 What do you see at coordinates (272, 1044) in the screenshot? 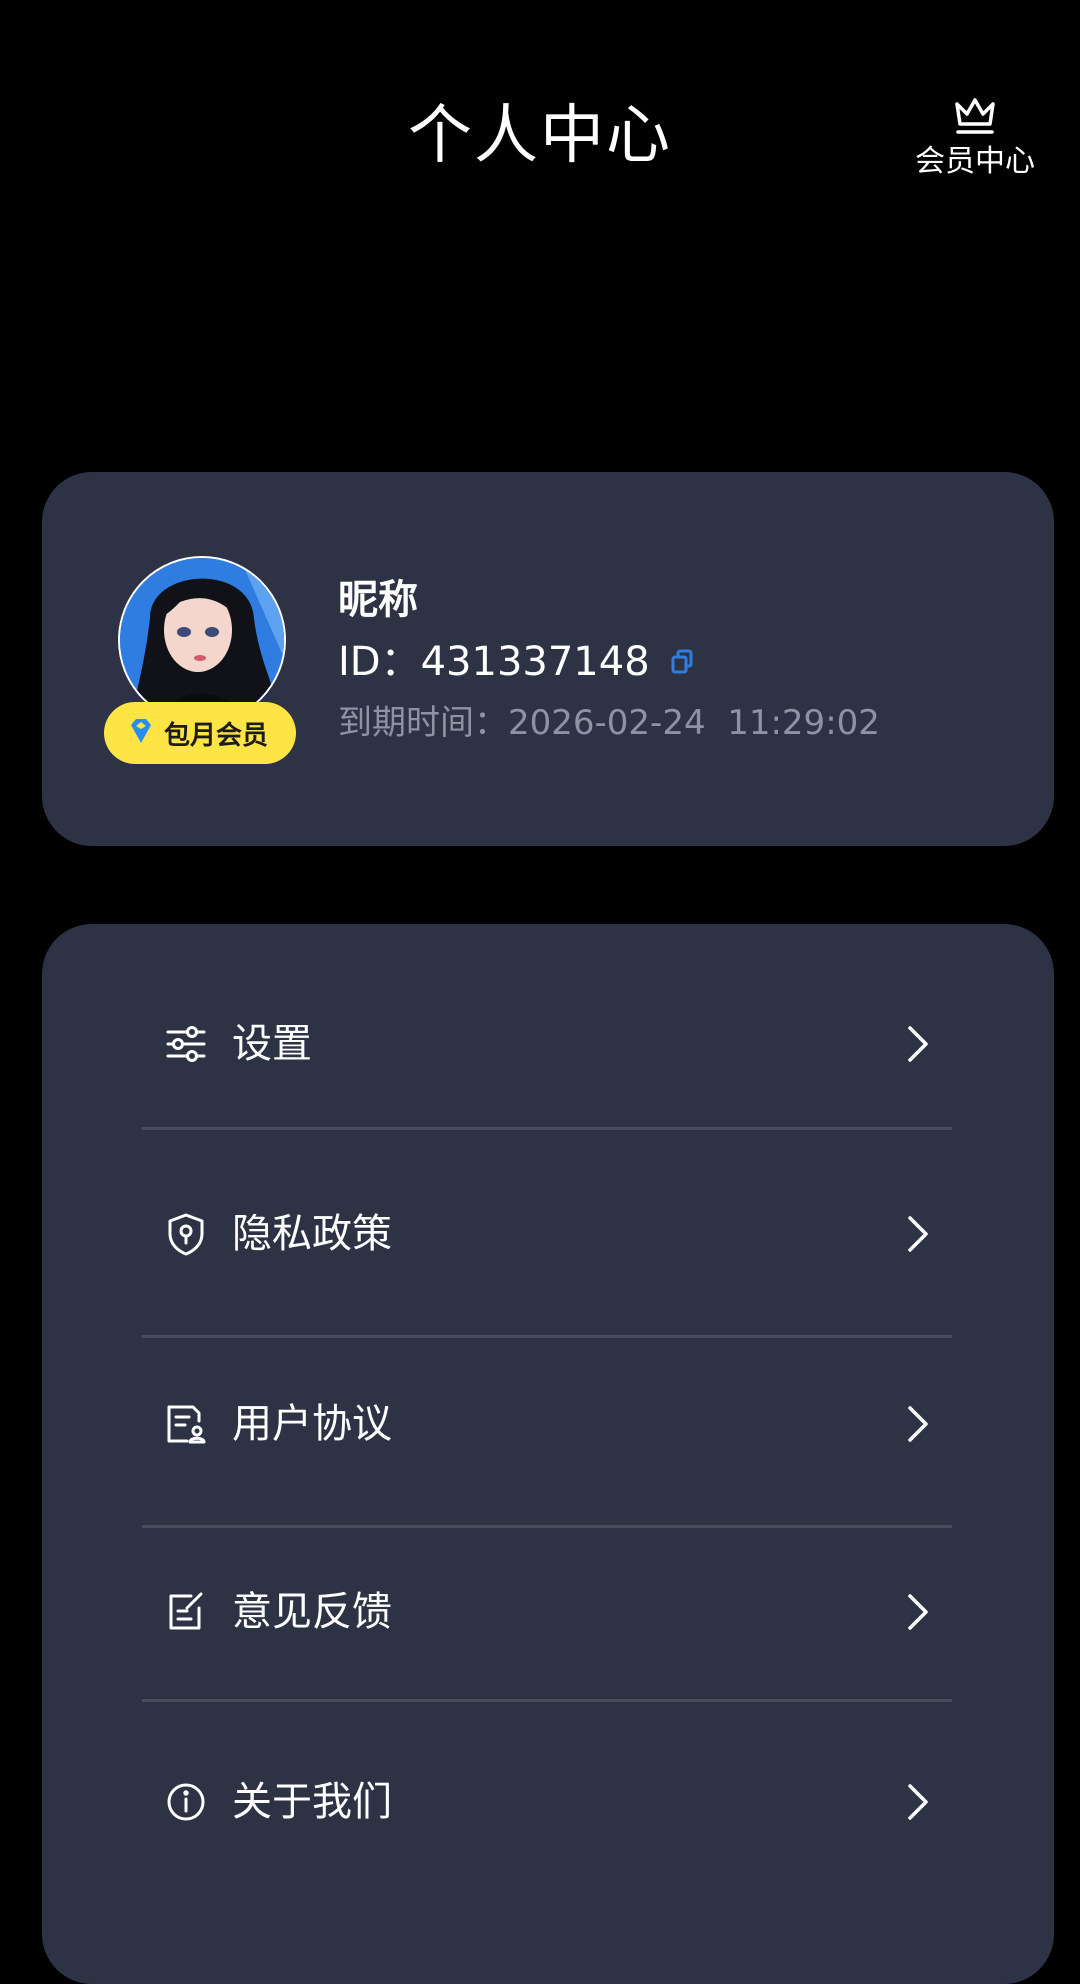
I see `menu-item-label: 设置` at bounding box center [272, 1044].